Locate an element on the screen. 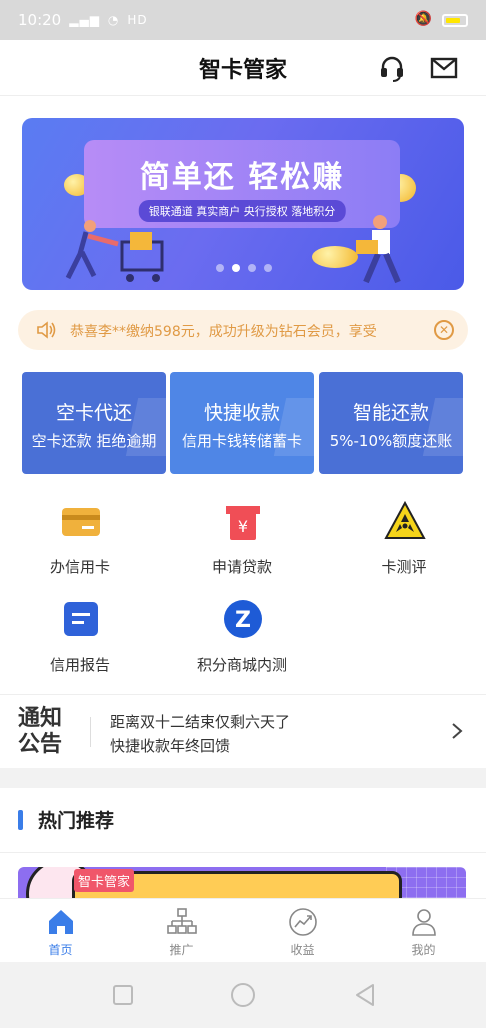 Image resolution: width=486 pixels, height=1028 pixels. system-nav-bar is located at coordinates (243, 995).